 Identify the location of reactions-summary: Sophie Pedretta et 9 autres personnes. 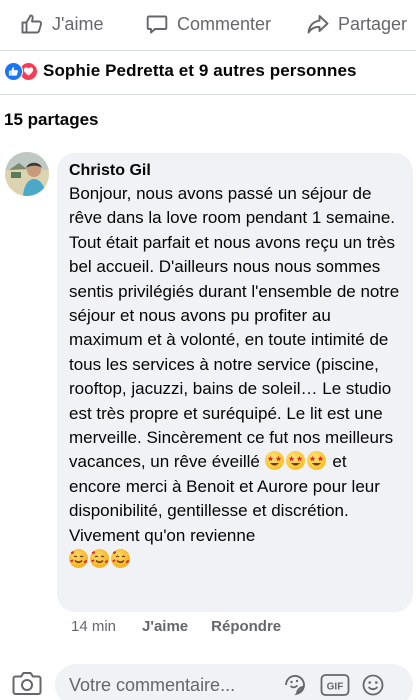
(180, 71).